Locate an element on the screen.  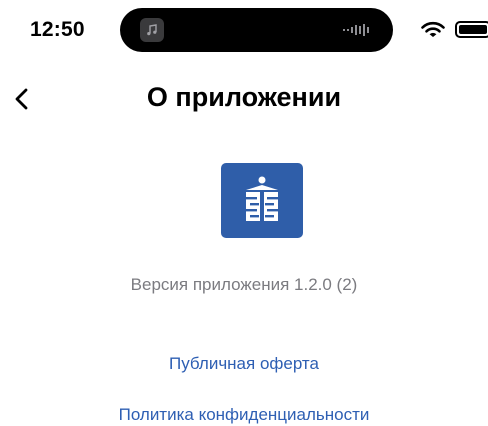
waveform-icon is located at coordinates (357, 32).